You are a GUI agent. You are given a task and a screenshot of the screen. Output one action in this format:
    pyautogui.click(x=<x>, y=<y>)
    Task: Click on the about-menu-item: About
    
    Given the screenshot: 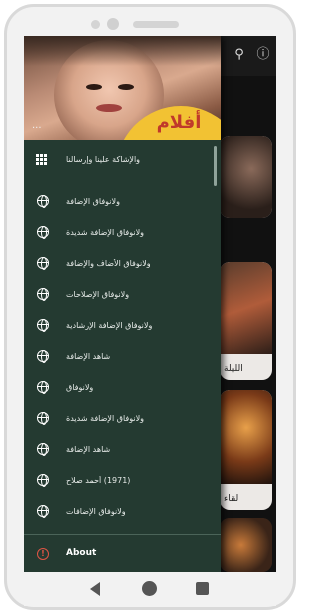 What is the action you would take?
    pyautogui.click(x=81, y=553)
    